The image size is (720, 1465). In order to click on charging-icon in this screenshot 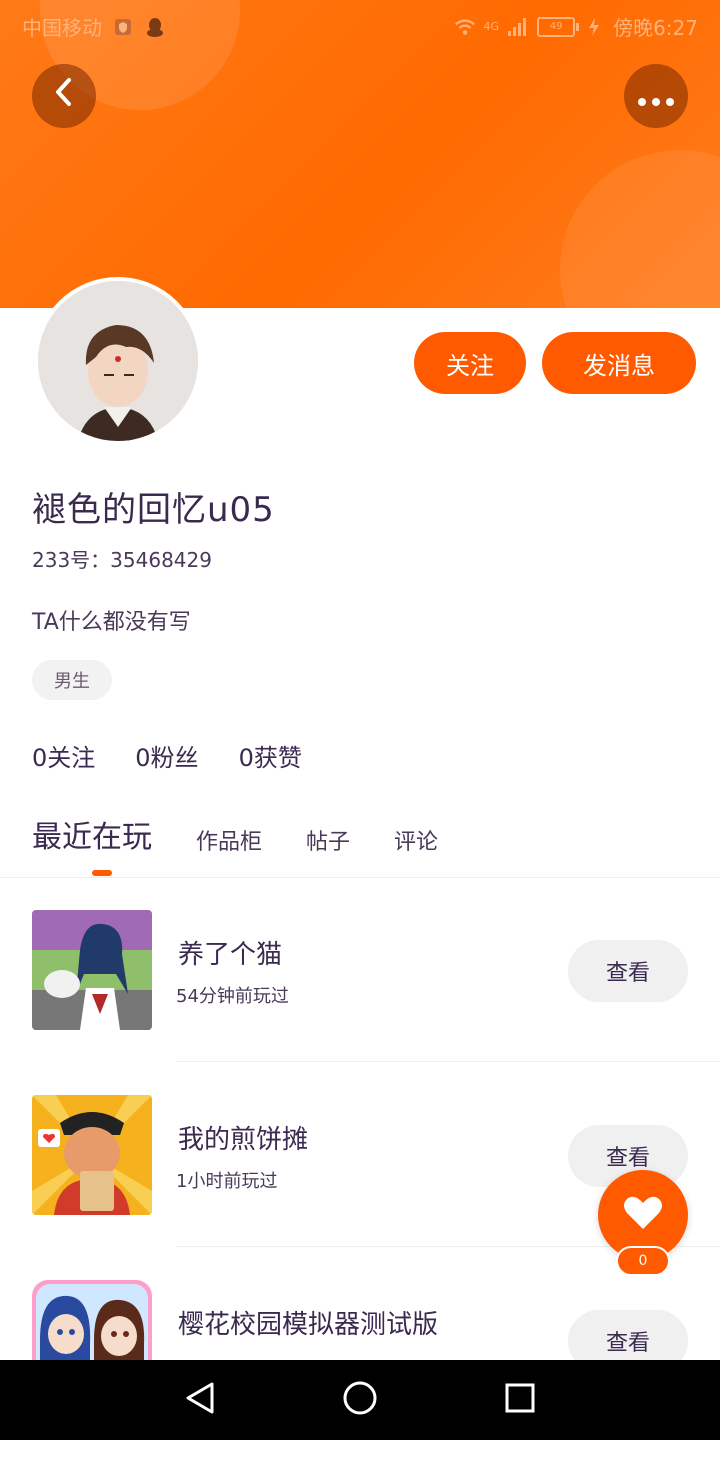, I will do `click(594, 27)`.